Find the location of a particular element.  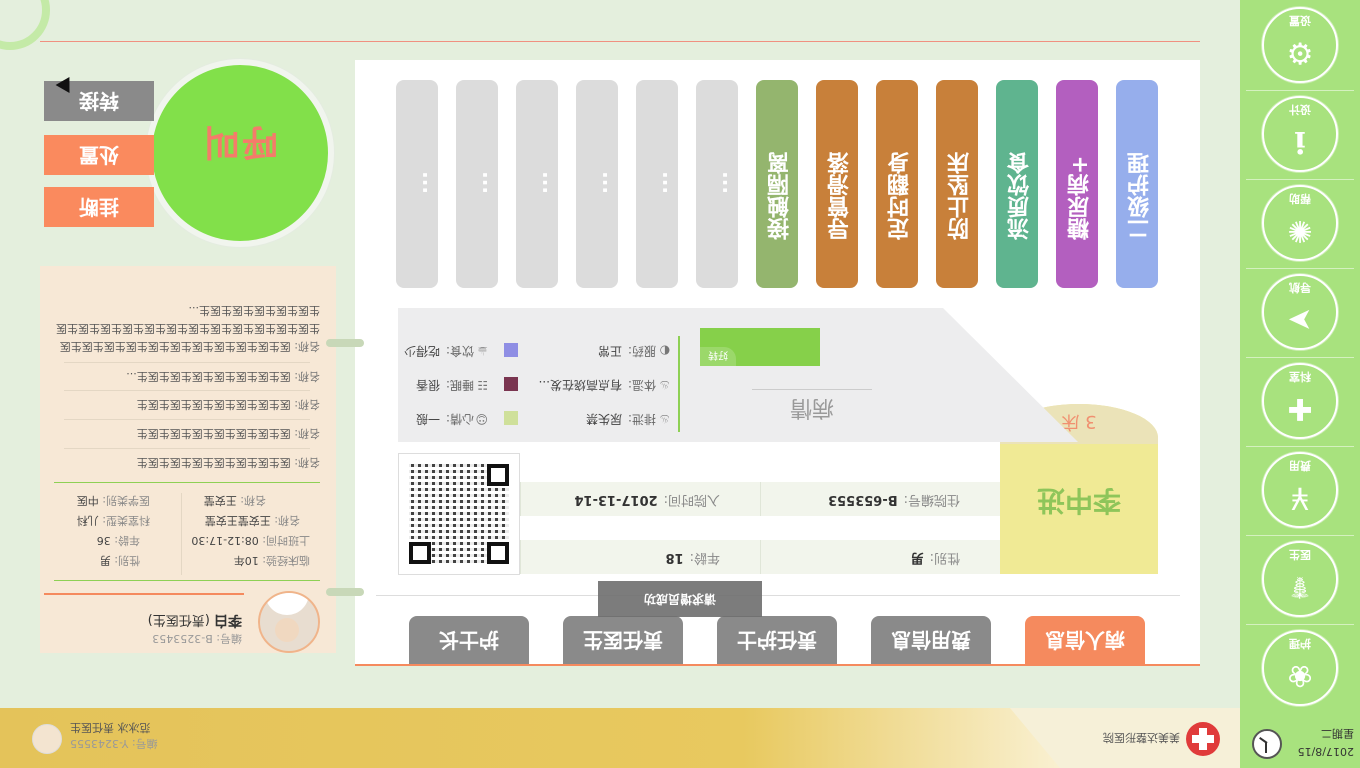

order-label: 导管滑落 is located at coordinates (840, 196).